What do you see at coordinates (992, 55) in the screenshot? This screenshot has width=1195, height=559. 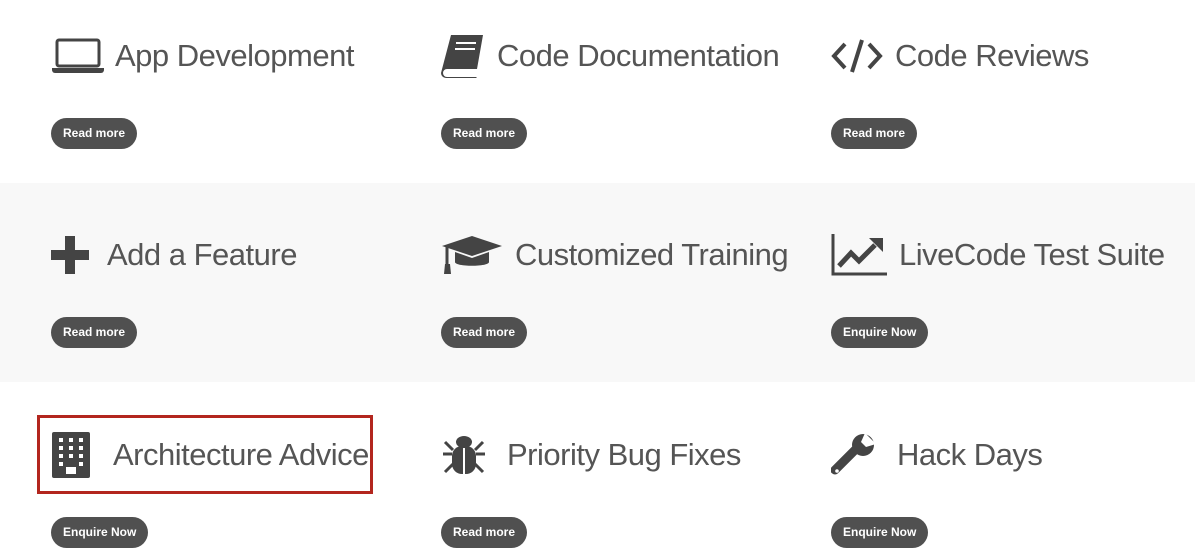 I see `card-title: Code Reviews` at bounding box center [992, 55].